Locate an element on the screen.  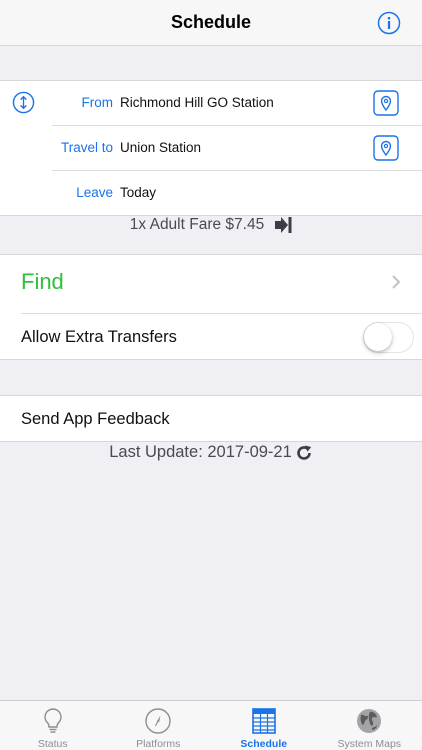
tab-platforms: Platforms is located at coordinates (159, 725).